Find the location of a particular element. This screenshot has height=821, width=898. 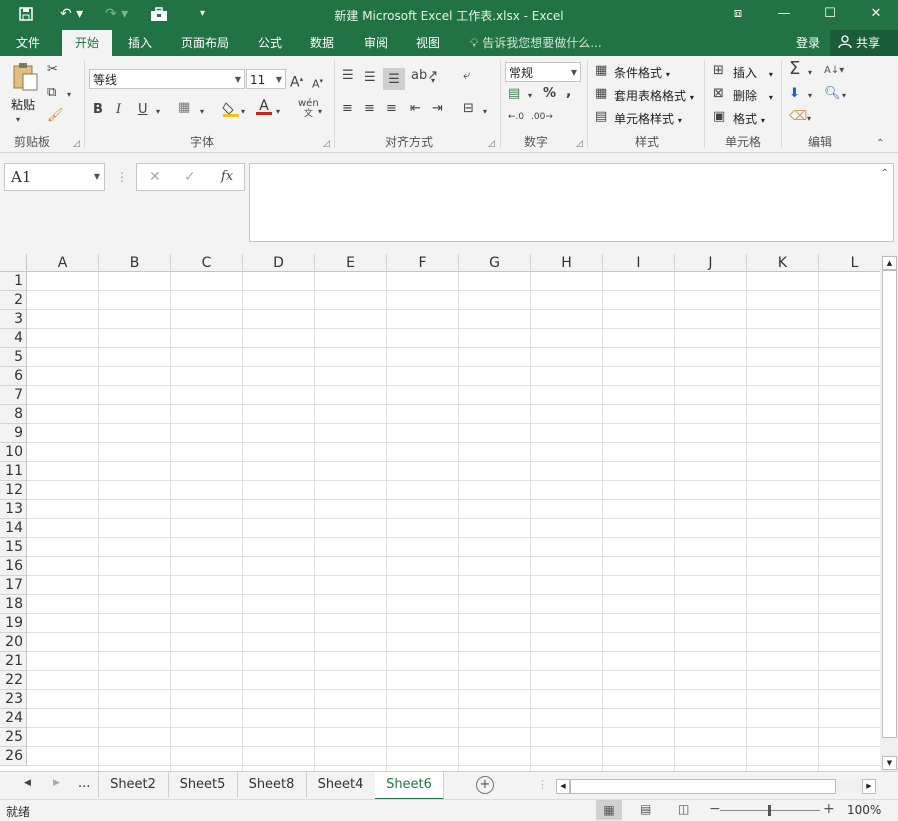

scroll-up-icon: ▲ is located at coordinates (889, 263).